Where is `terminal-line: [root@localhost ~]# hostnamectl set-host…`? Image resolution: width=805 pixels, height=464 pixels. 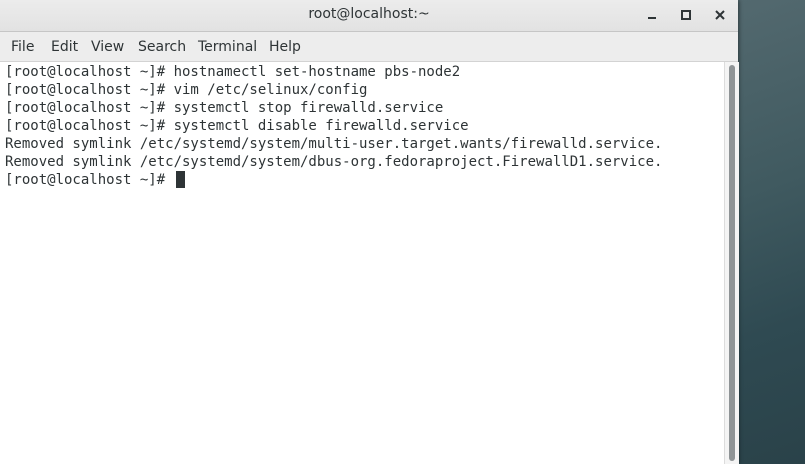 terminal-line: [root@localhost ~]# hostnamectl set-host… is located at coordinates (233, 72).